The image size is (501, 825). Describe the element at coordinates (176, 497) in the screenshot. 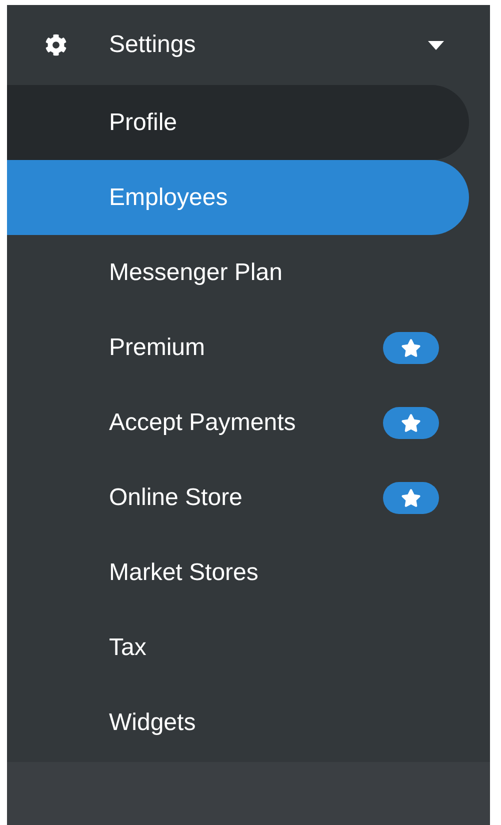

I see `menu-item-label: Online Store` at that location.